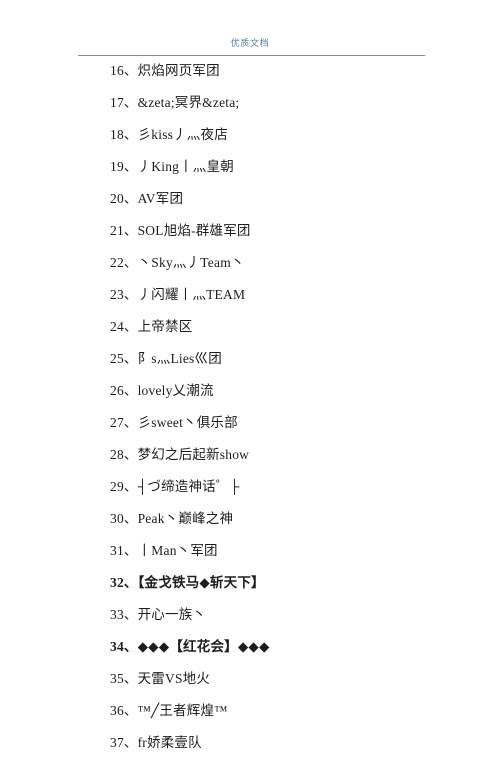 The width and height of the screenshot is (500, 766). I want to click on page-header: 优质文档, so click(250, 42).